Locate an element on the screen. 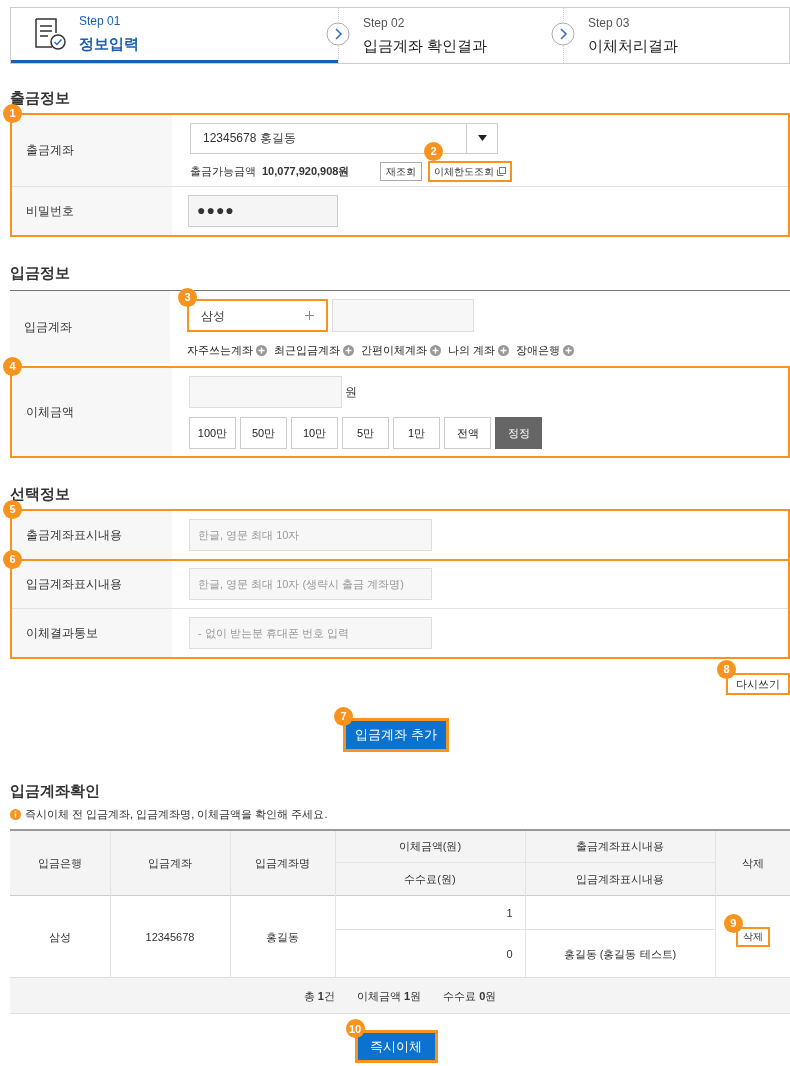  add-account-button: 입금계좌 추가 is located at coordinates (396, 734).